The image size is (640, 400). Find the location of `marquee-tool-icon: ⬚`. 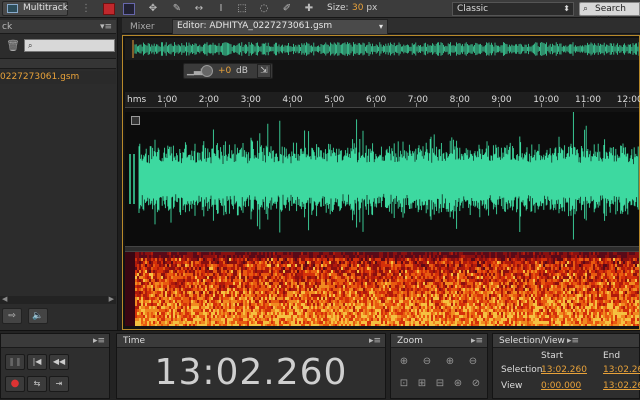

marquee-tool-icon: ⬚ is located at coordinates (242, 9).